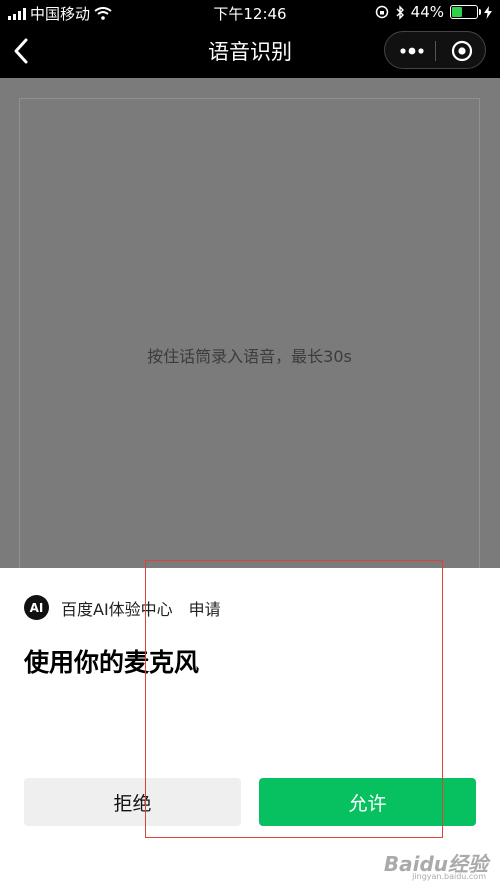 The height and width of the screenshot is (889, 500). What do you see at coordinates (250, 51) in the screenshot?
I see `nav-bar: 语音识别` at bounding box center [250, 51].